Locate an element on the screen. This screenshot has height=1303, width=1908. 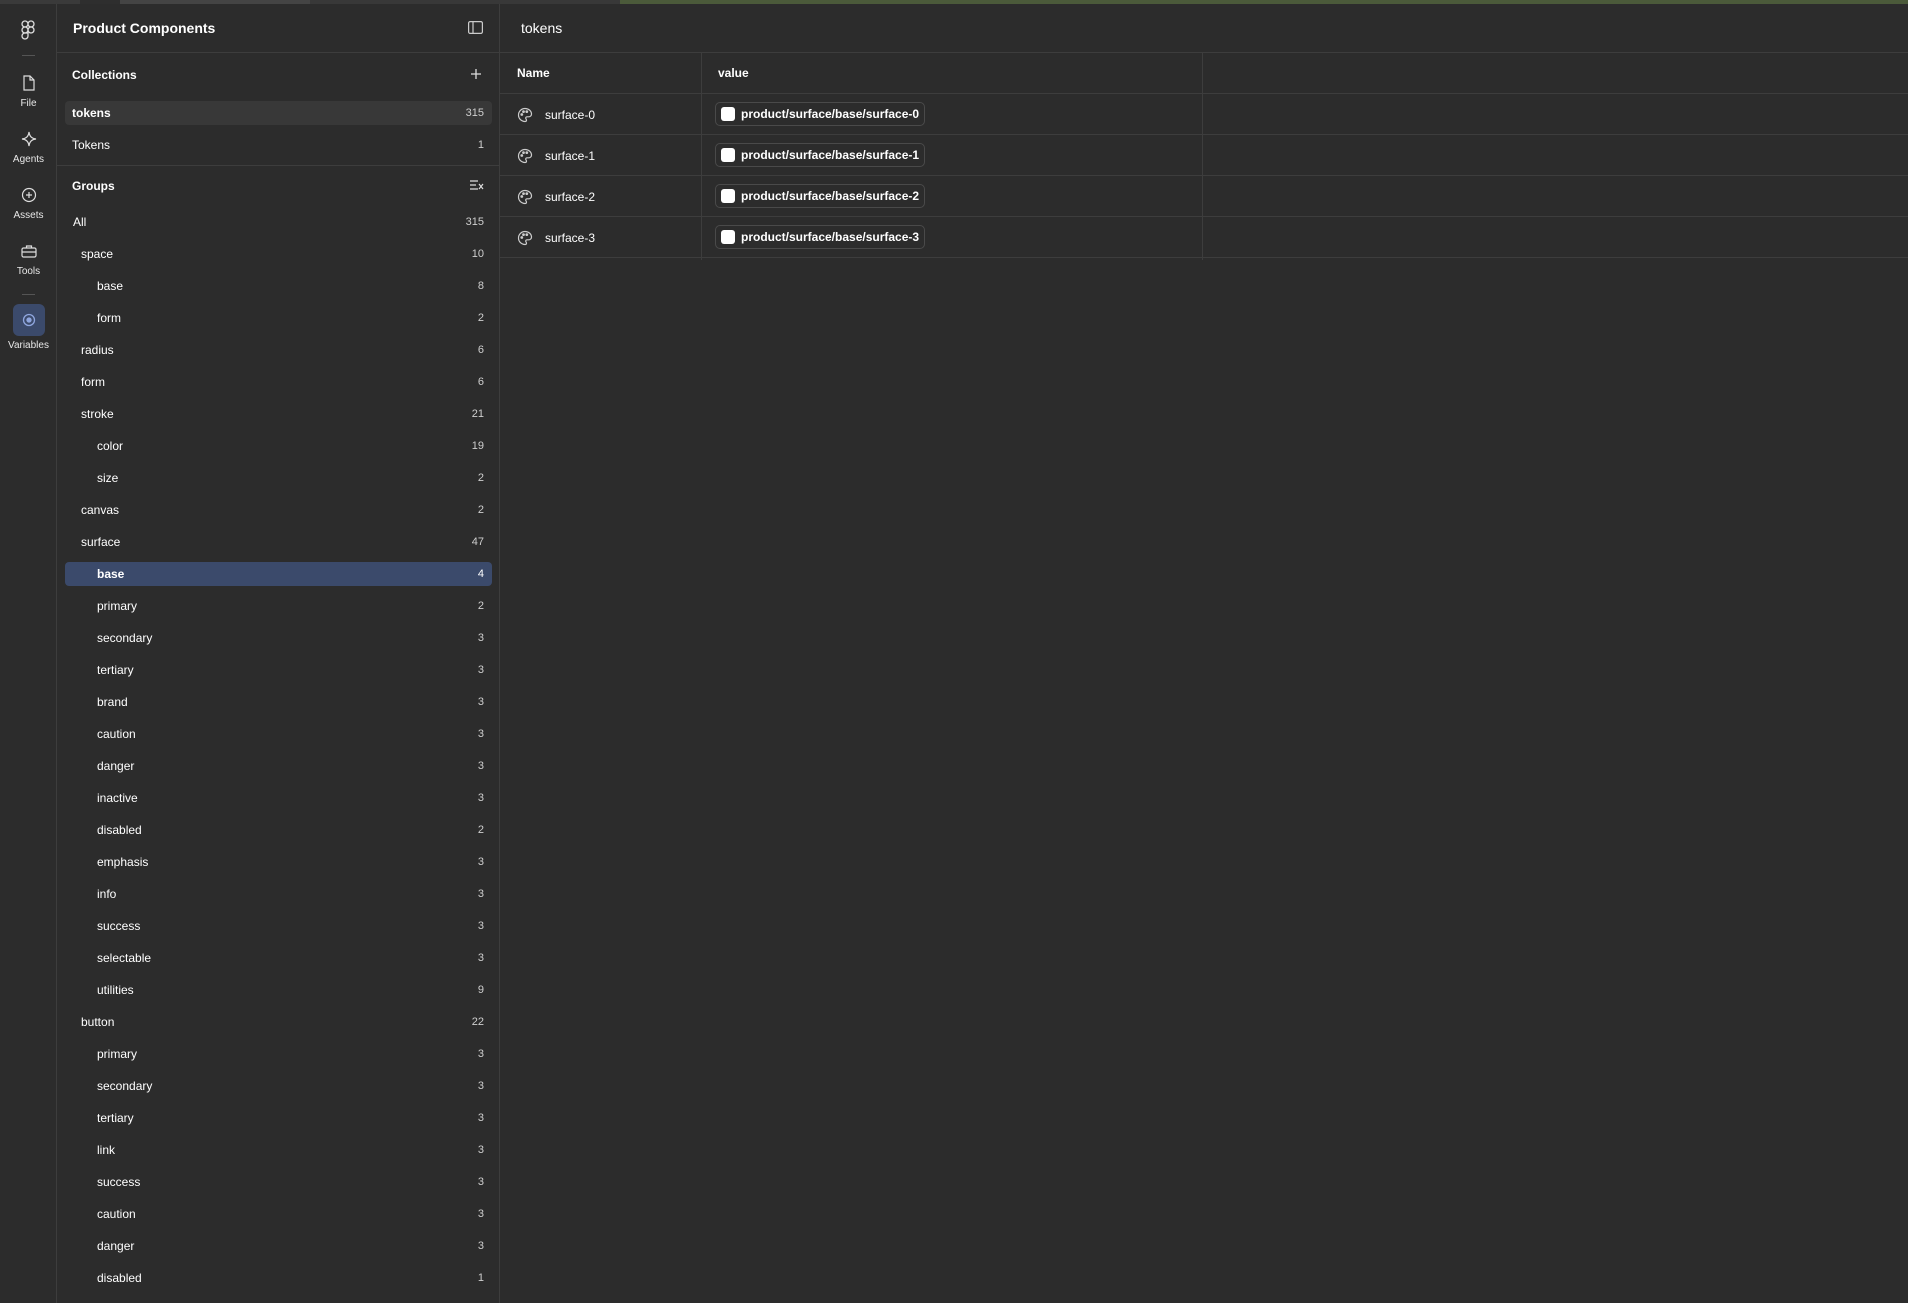
alias-value-pill: product/surface/base/surface-1 is located at coordinates (820, 155).